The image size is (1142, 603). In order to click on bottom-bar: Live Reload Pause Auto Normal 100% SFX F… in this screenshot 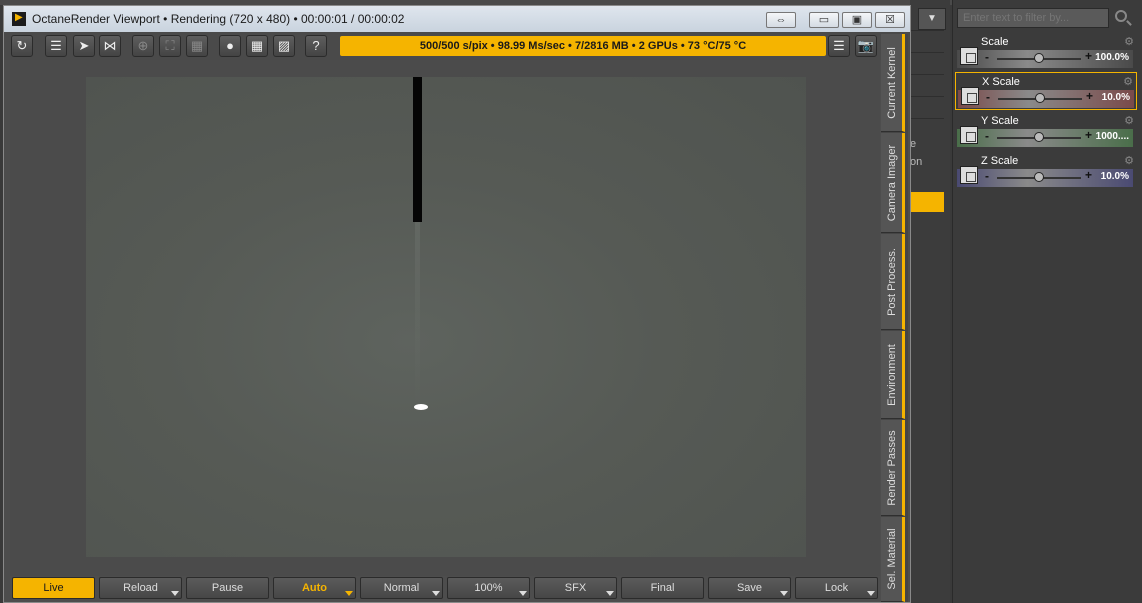, I will do `click(445, 589)`.